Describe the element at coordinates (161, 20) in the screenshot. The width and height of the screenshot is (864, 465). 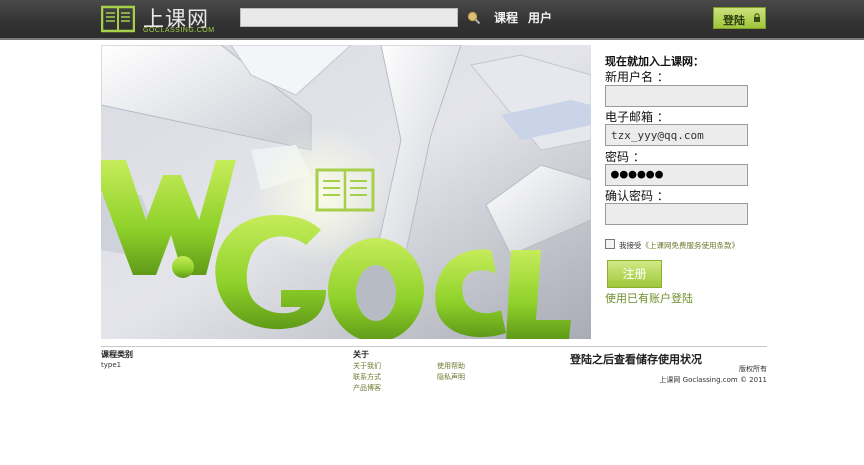
I see `site-logo: 上课网 GOCLASSING.COM` at that location.